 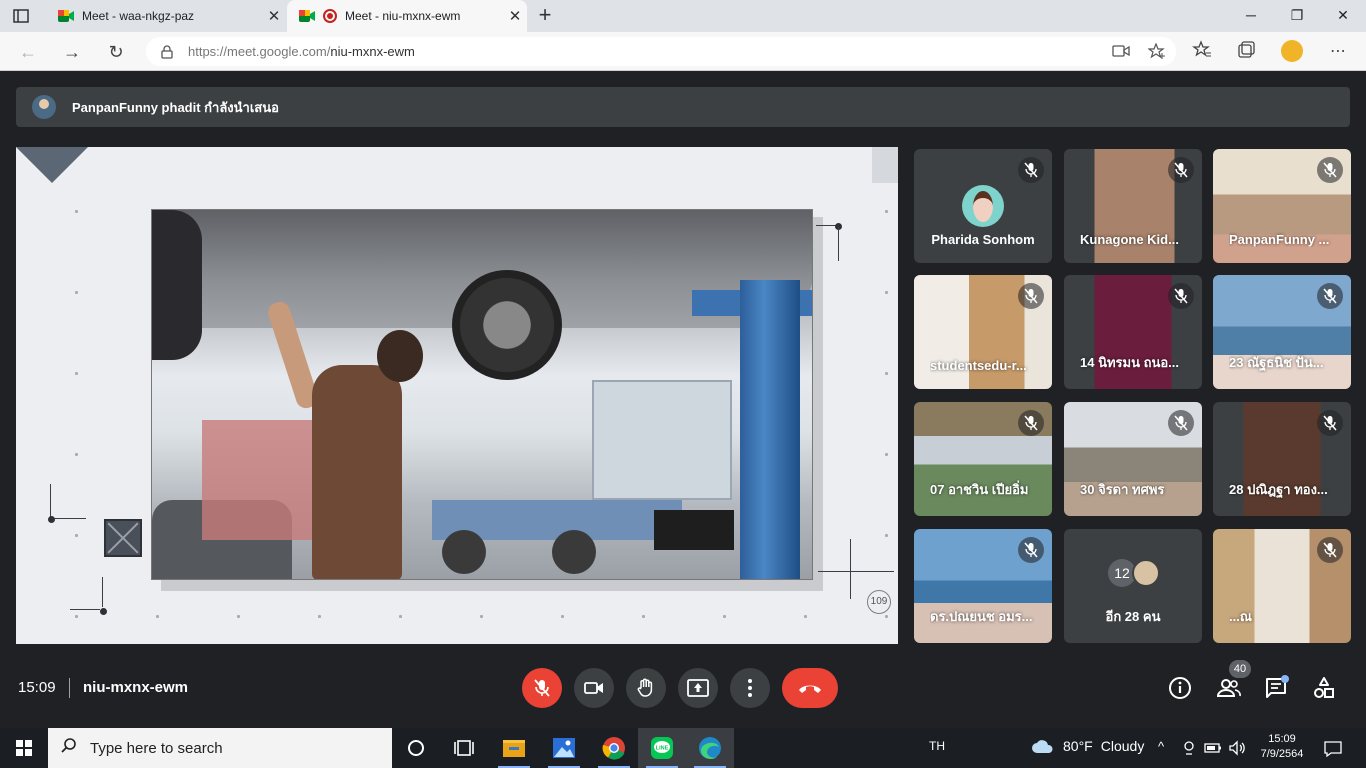 What do you see at coordinates (1282, 754) in the screenshot?
I see `clock-date: 7/9/2564` at bounding box center [1282, 754].